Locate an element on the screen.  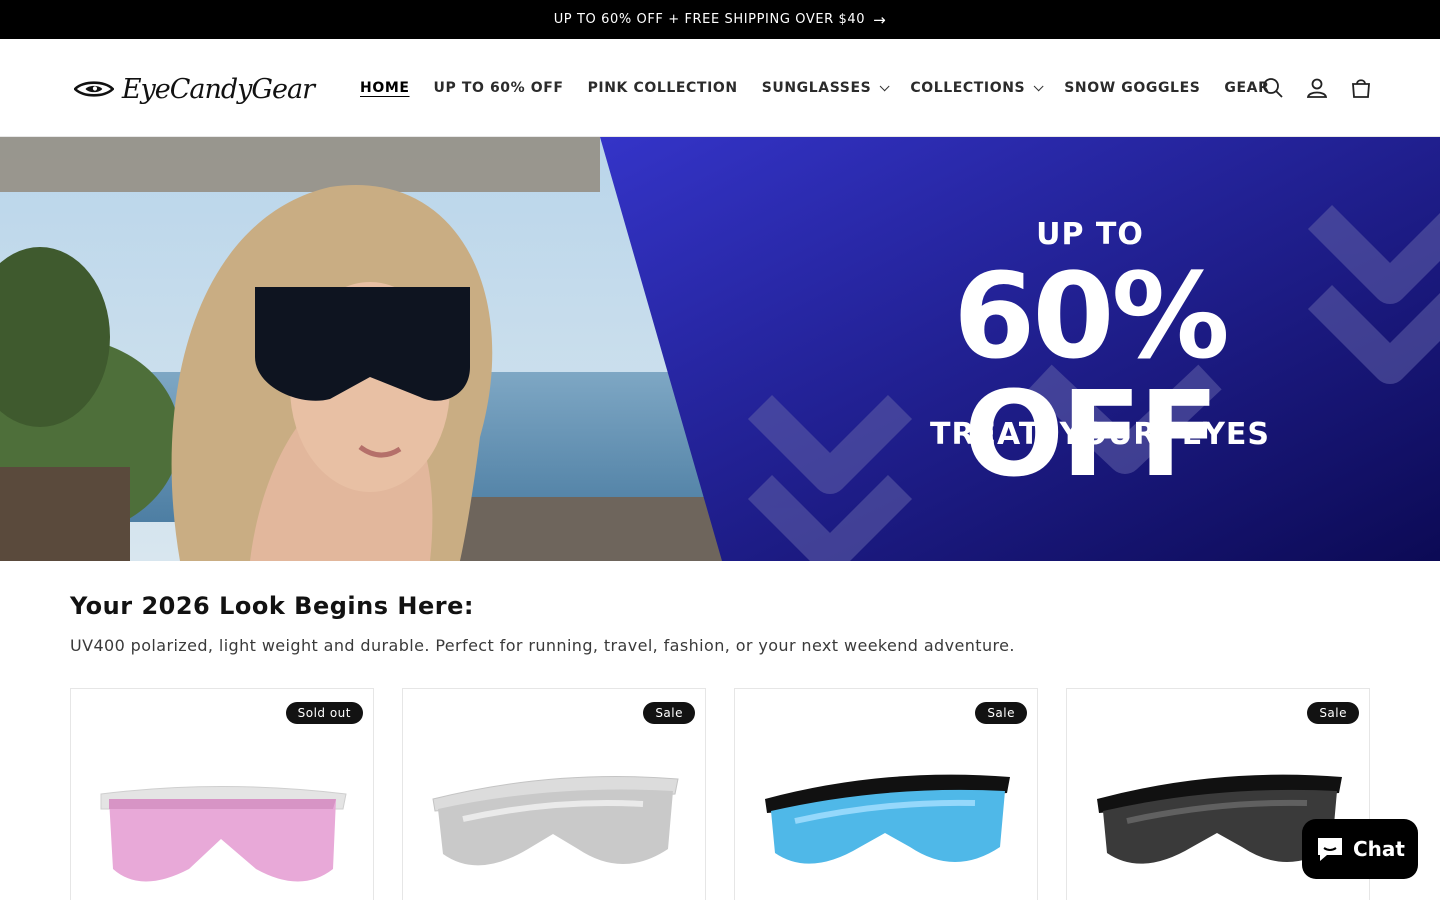
search-icon is located at coordinates (1273, 88).